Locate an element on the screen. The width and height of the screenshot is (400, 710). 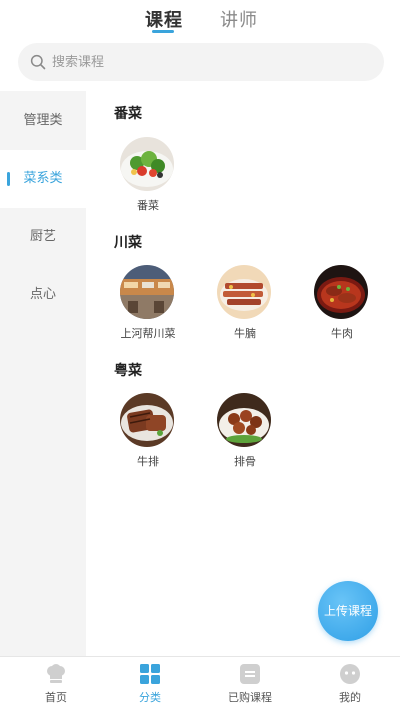
course-label: 排骨 is located at coordinates (245, 461).